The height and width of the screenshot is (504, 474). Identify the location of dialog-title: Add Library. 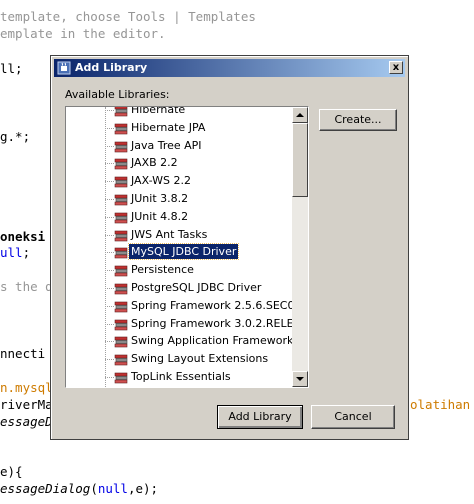
(111, 67).